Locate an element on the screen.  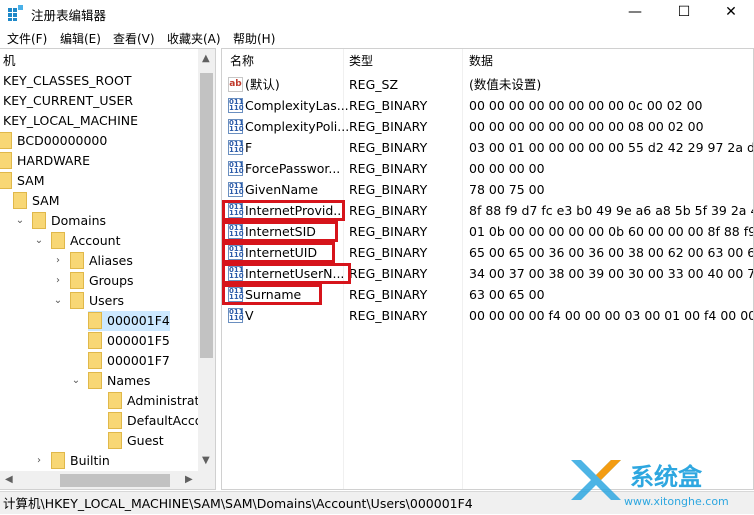
tree-item: DefaultAccou is located at coordinates (159, 421).